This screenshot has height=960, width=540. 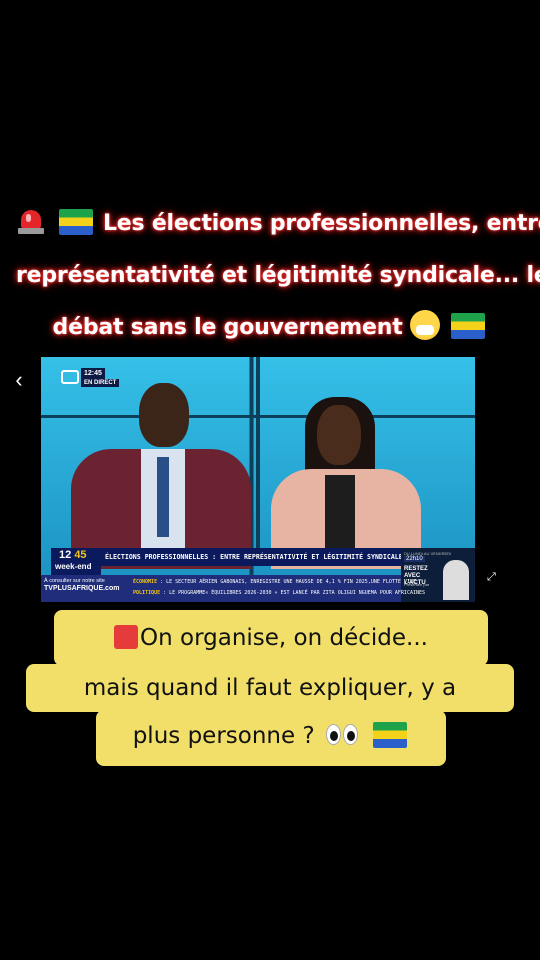 I want to click on overlay-line-2: mais quand il faut expliquer, y a, so click(x=270, y=688).